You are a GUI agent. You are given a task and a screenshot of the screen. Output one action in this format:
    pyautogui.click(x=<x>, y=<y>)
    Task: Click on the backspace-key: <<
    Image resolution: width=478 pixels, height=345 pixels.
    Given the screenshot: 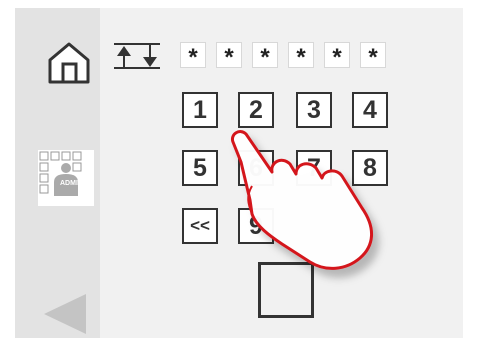 What is the action you would take?
    pyautogui.click(x=200, y=226)
    